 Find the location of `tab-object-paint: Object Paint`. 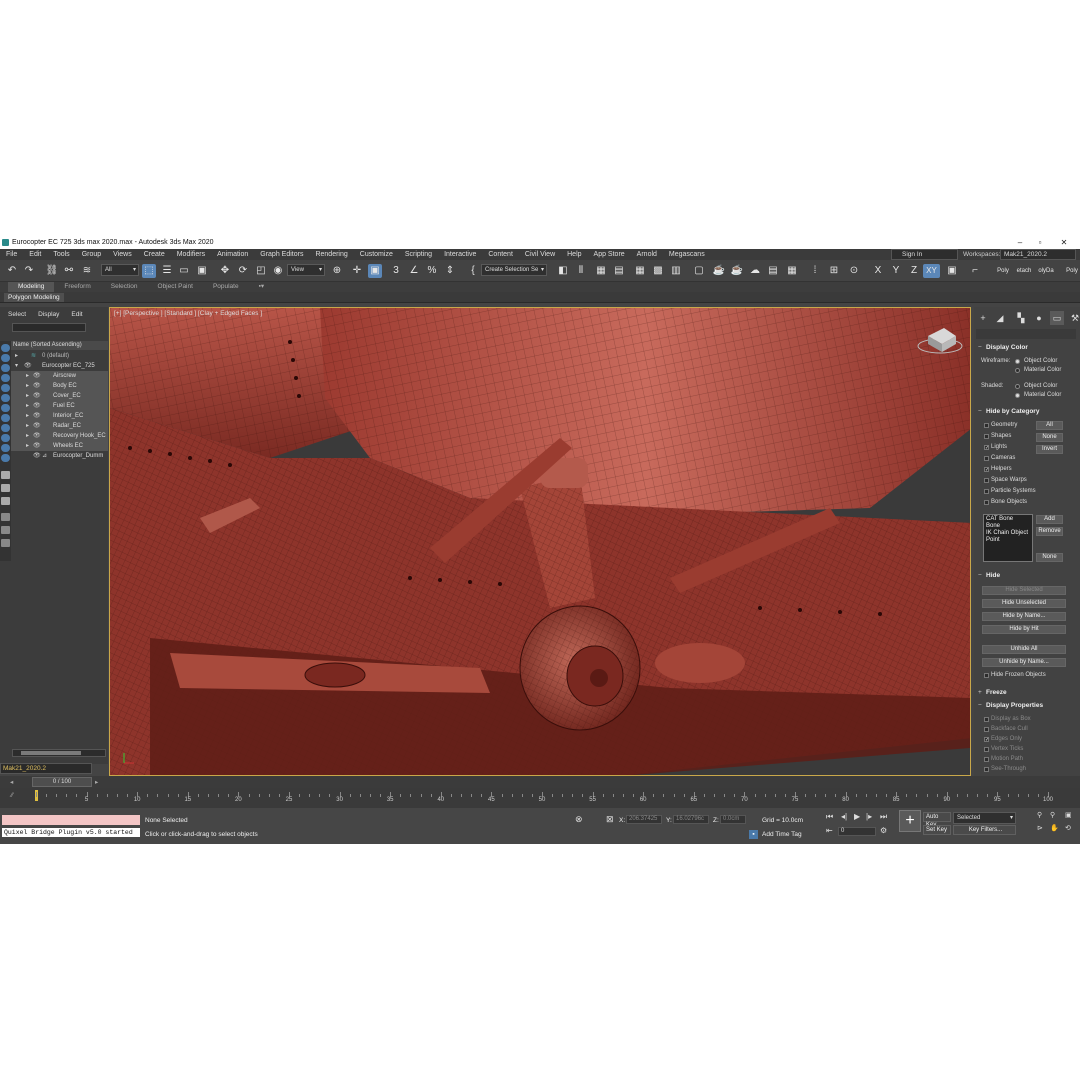

tab-object-paint: Object Paint is located at coordinates (175, 287).